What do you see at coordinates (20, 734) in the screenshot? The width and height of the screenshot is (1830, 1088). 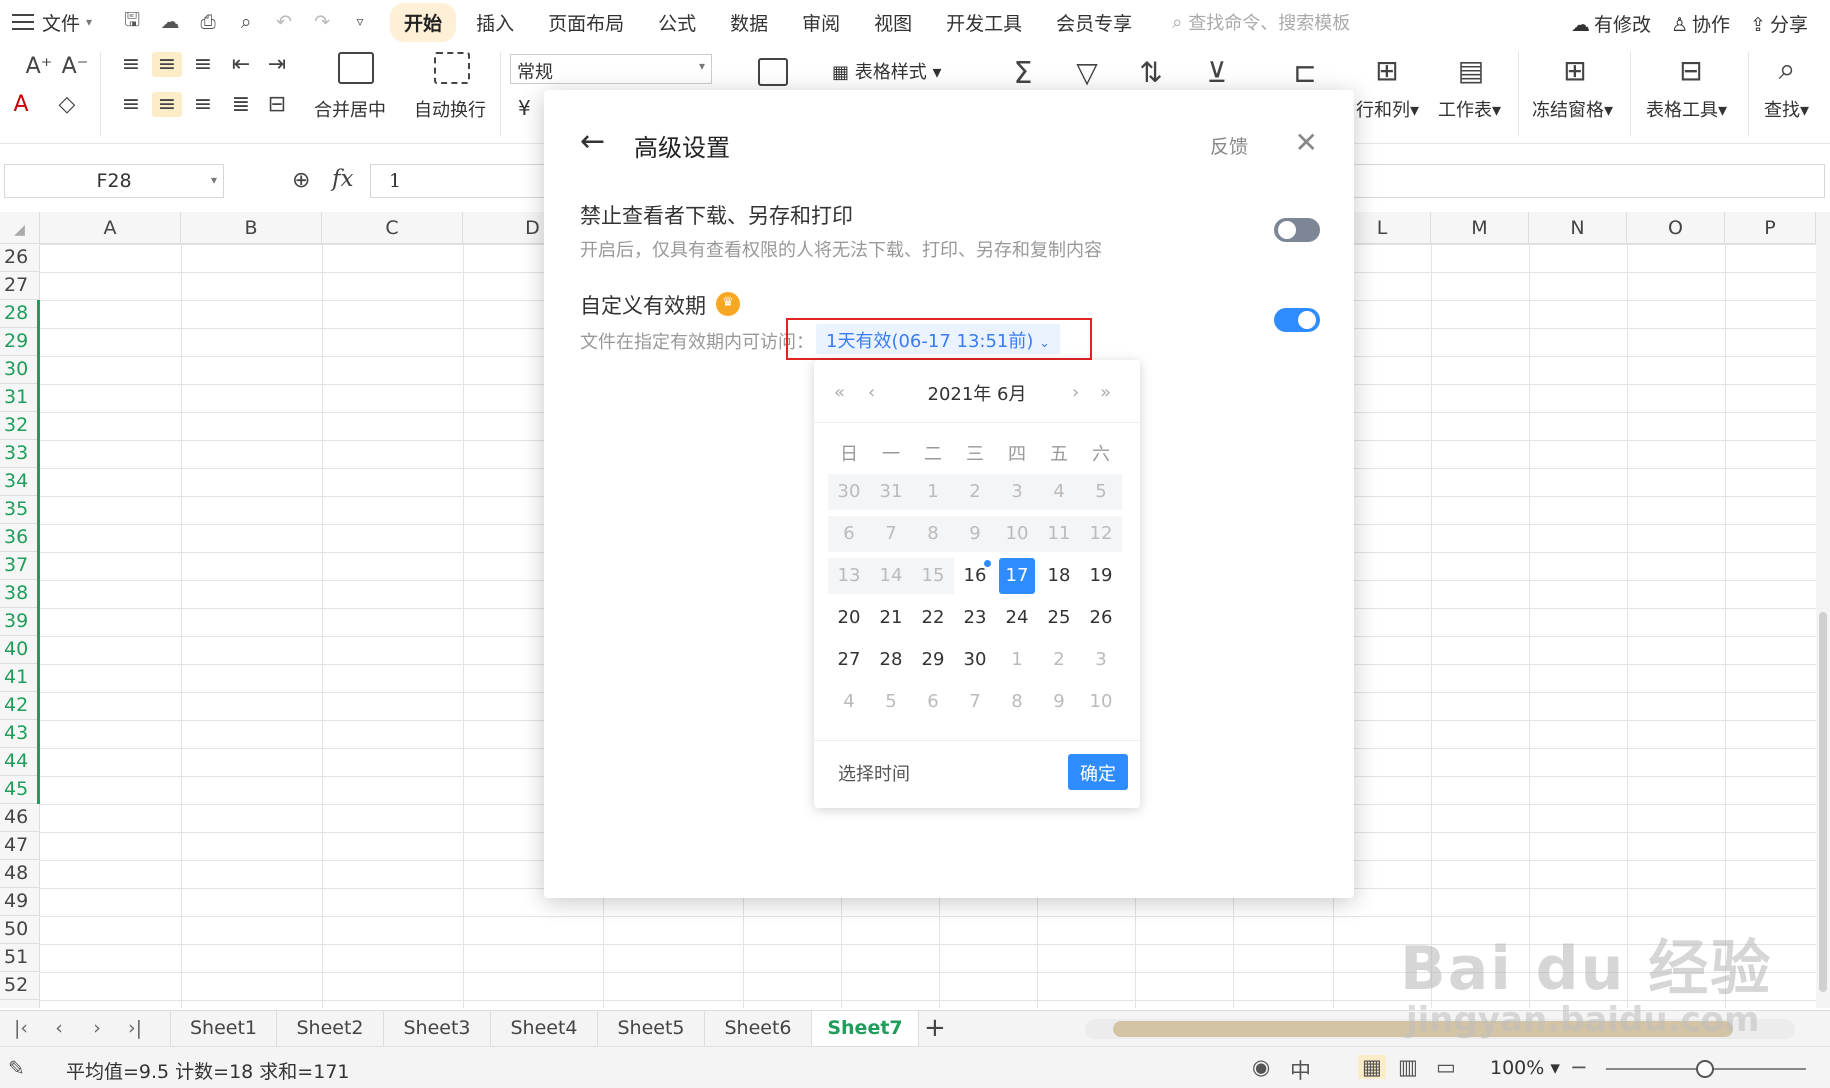 I see `row-header: 43` at bounding box center [20, 734].